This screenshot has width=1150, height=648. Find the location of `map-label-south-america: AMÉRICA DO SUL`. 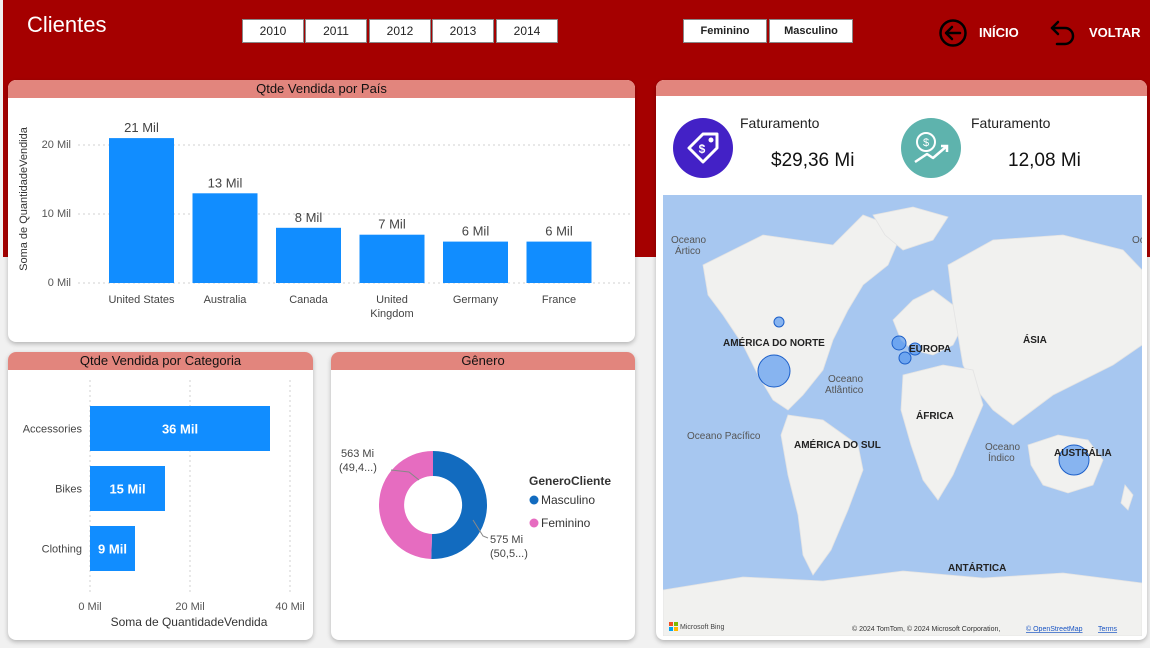

map-label-south-america: AMÉRICA DO SUL is located at coordinates (837, 444).